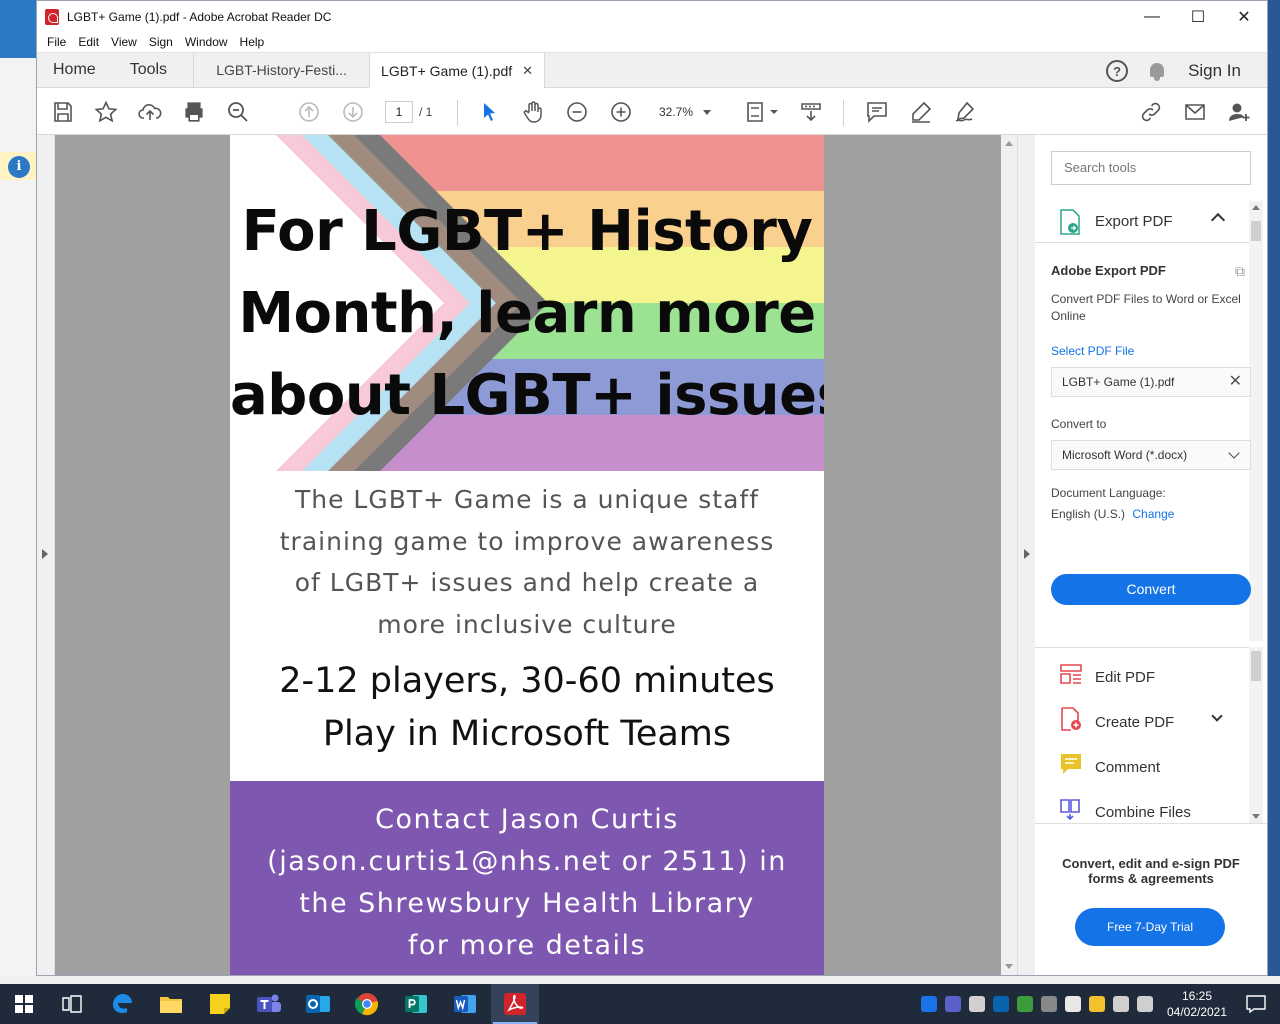  I want to click on taskbar-acrobat, so click(515, 1004).